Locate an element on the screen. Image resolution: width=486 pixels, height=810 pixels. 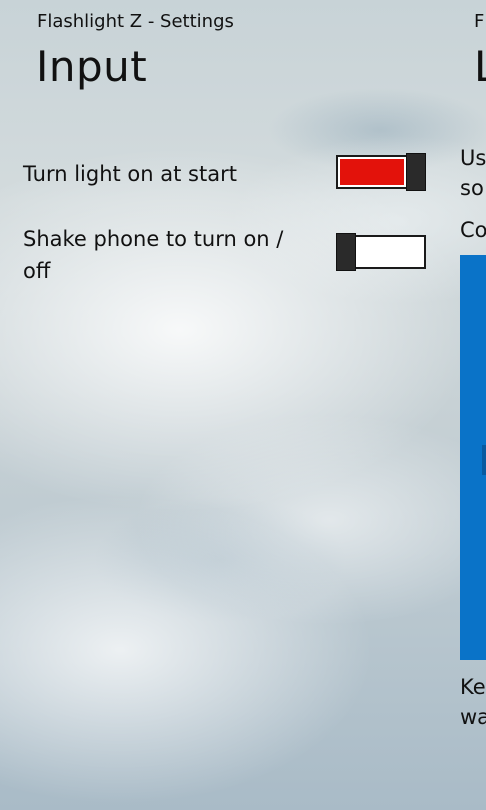
next-panel-text-line: Ke is located at coordinates (473, 687).